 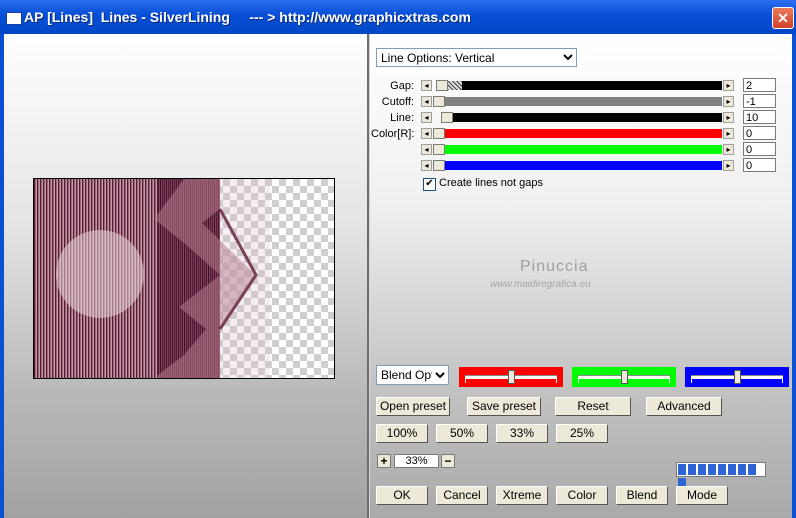 I want to click on slider-label-color-r: Color[R]:, so click(x=393, y=134).